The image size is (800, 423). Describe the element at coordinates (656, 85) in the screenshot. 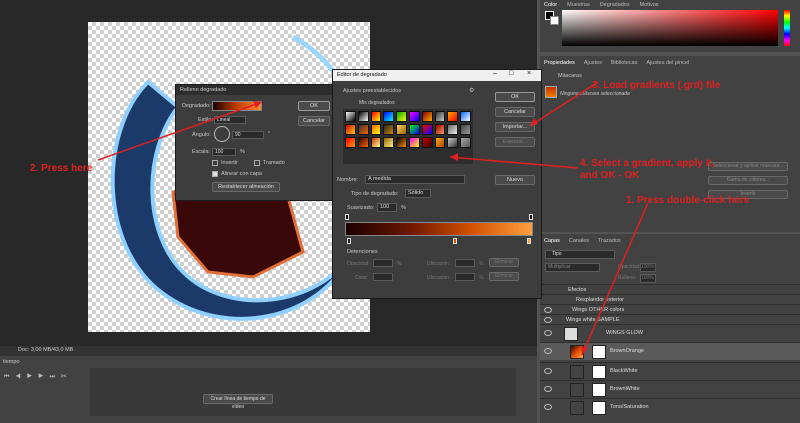

I see `annotation-load-gradients: 3. Load gradients (.grd) file` at that location.